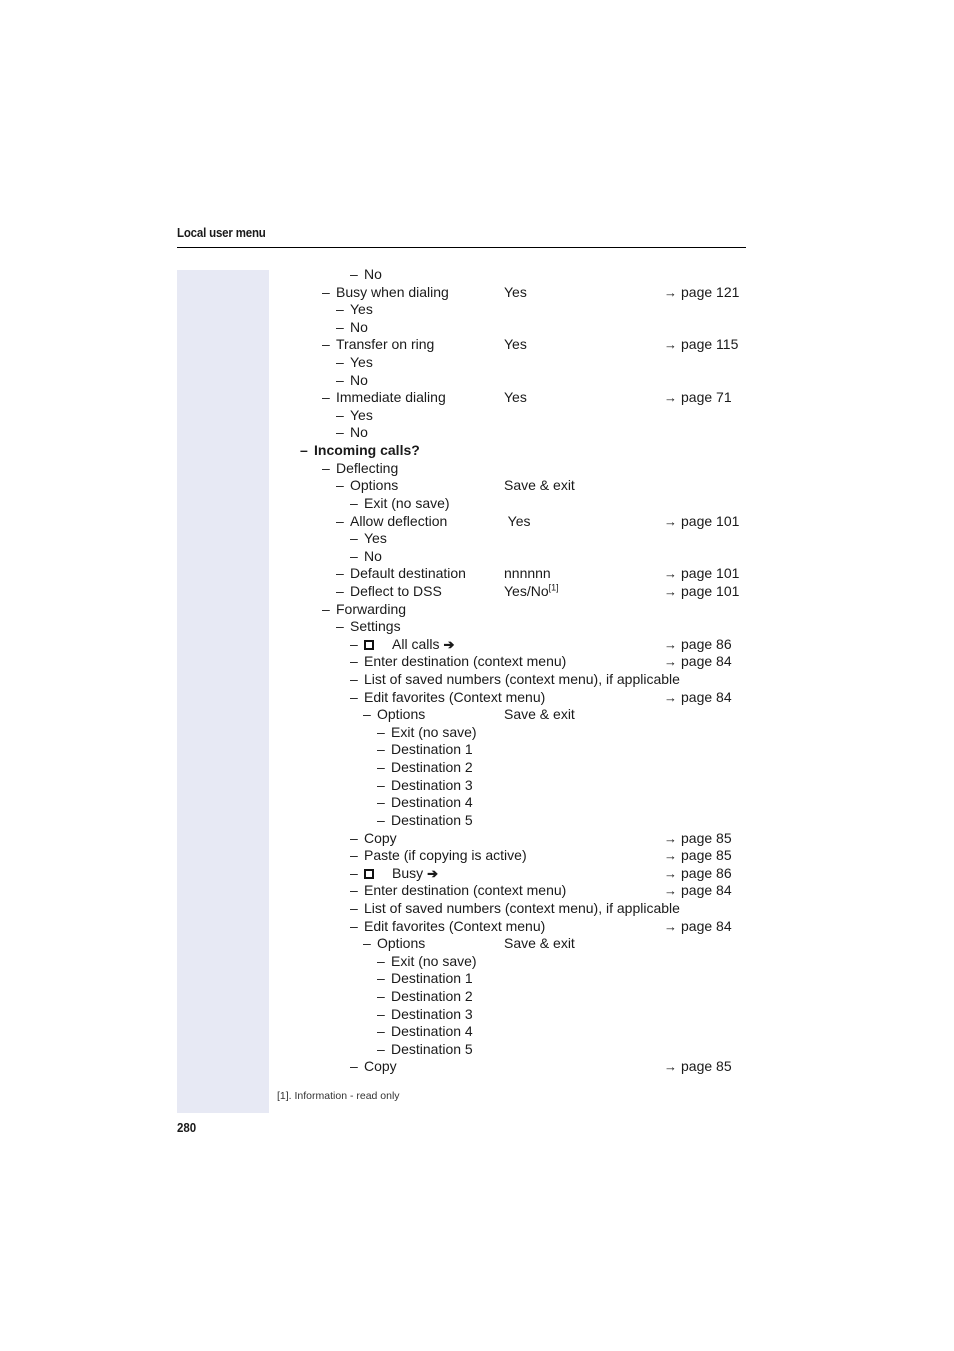 This screenshot has height=1351, width=954. I want to click on menu-item-label: Destination 5, so click(432, 1048).